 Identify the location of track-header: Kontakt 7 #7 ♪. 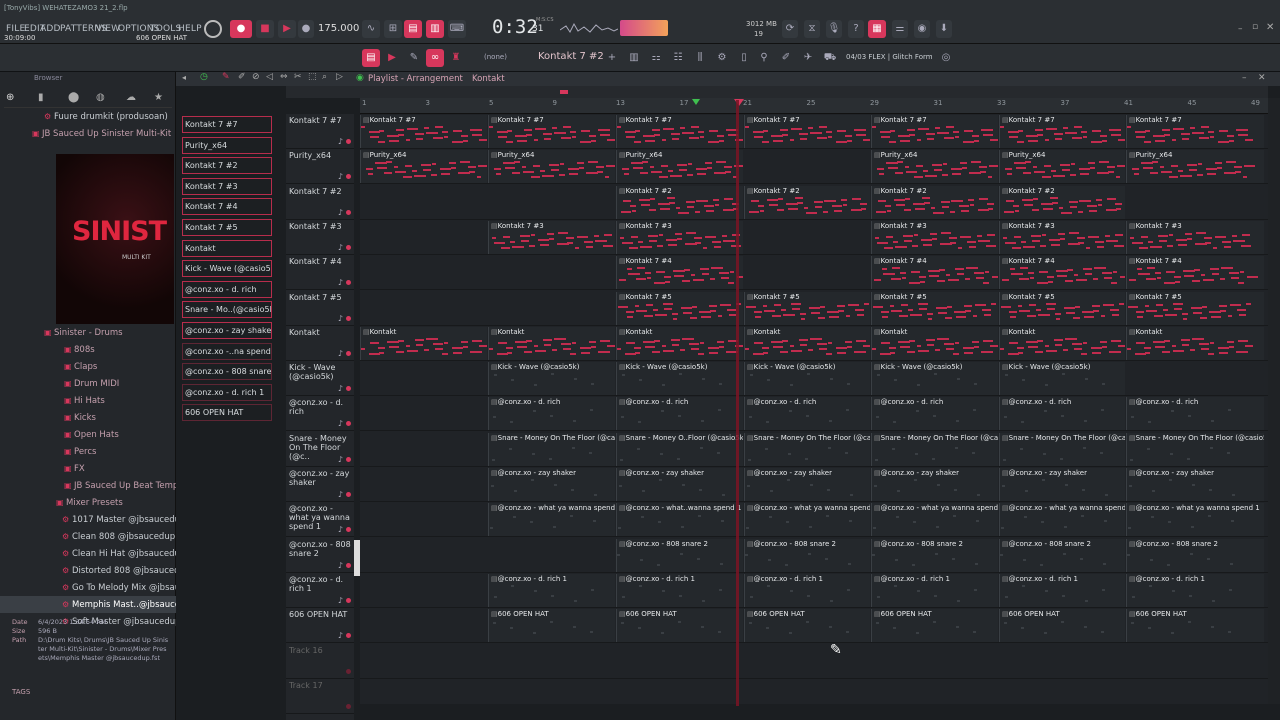
(320, 131).